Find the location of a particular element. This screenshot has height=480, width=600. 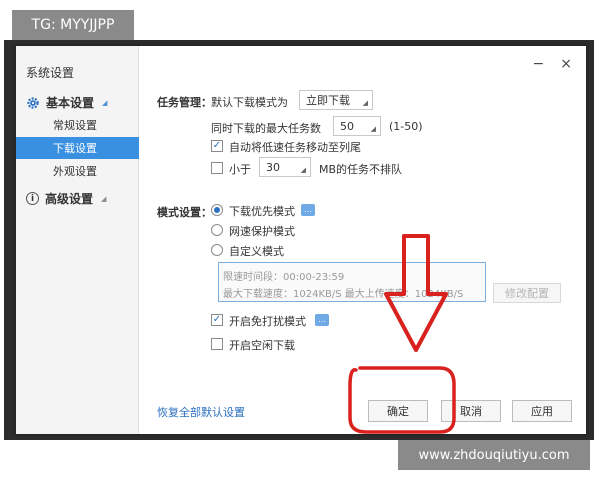

less-than-suffix: MB的任务不排队 is located at coordinates (361, 169).